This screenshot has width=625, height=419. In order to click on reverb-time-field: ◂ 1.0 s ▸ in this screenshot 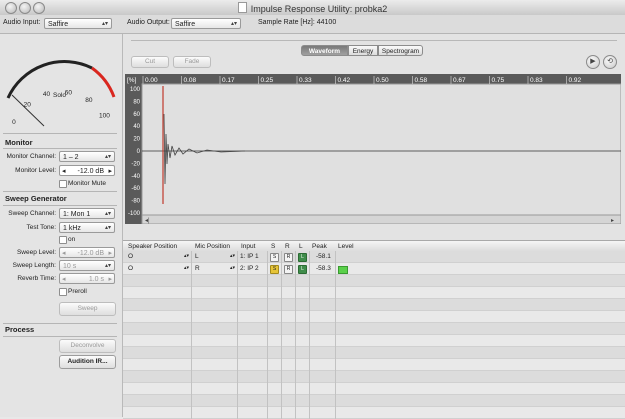, I will do `click(87, 278)`.